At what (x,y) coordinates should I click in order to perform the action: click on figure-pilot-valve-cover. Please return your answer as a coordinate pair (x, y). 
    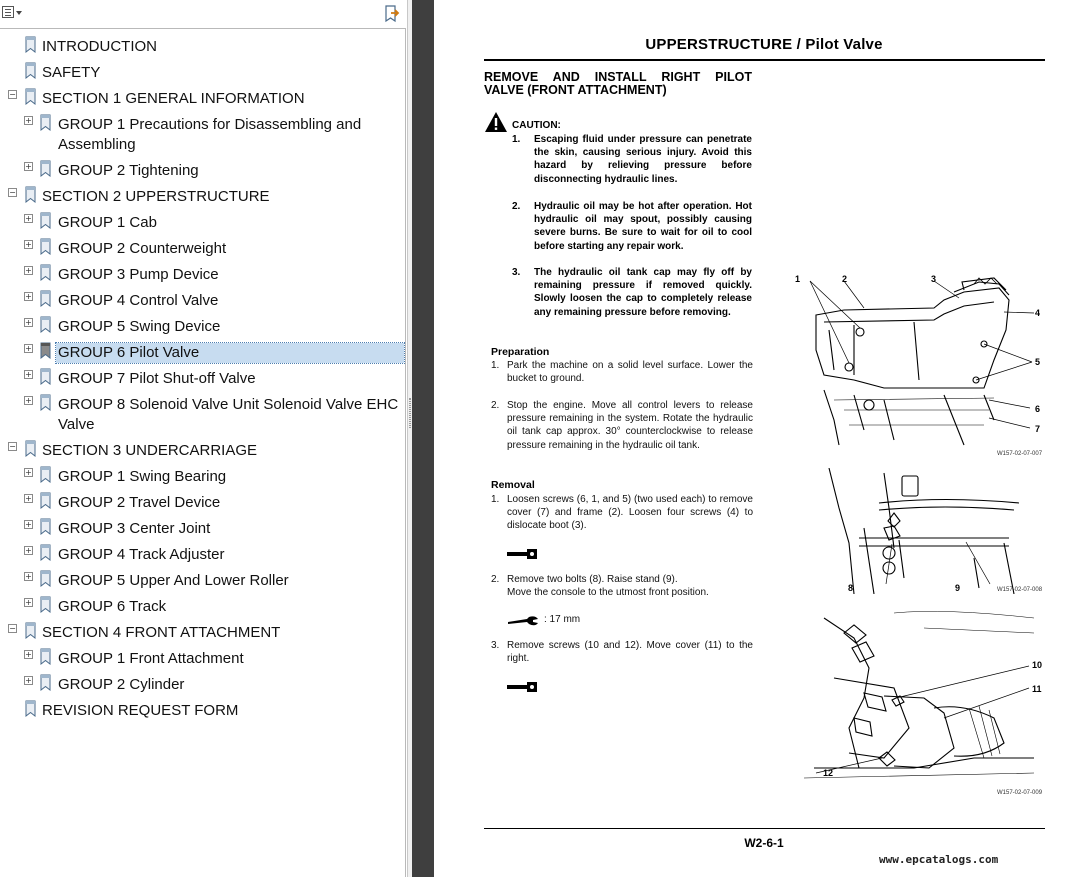
    Looking at the image, I should click on (922, 361).